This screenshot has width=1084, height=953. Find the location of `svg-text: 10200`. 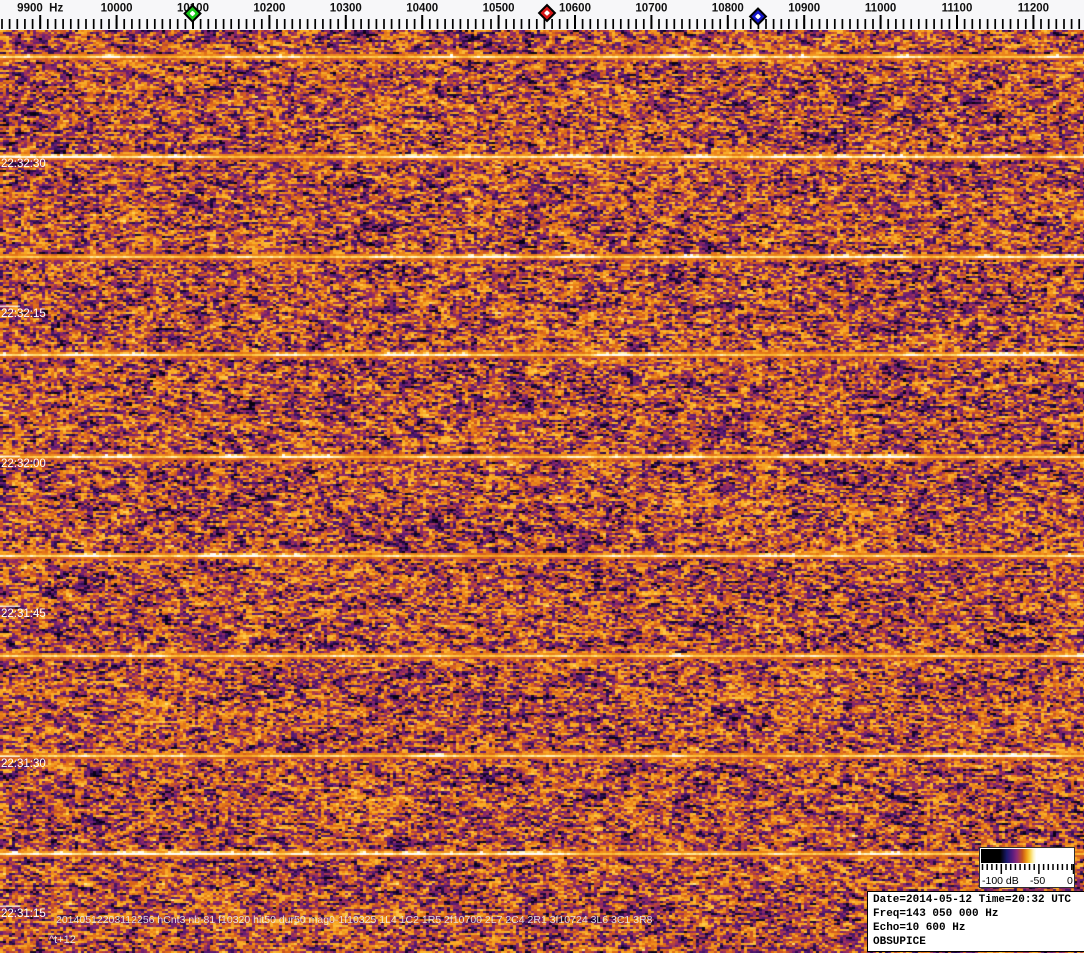

svg-text: 10200 is located at coordinates (269, 9).